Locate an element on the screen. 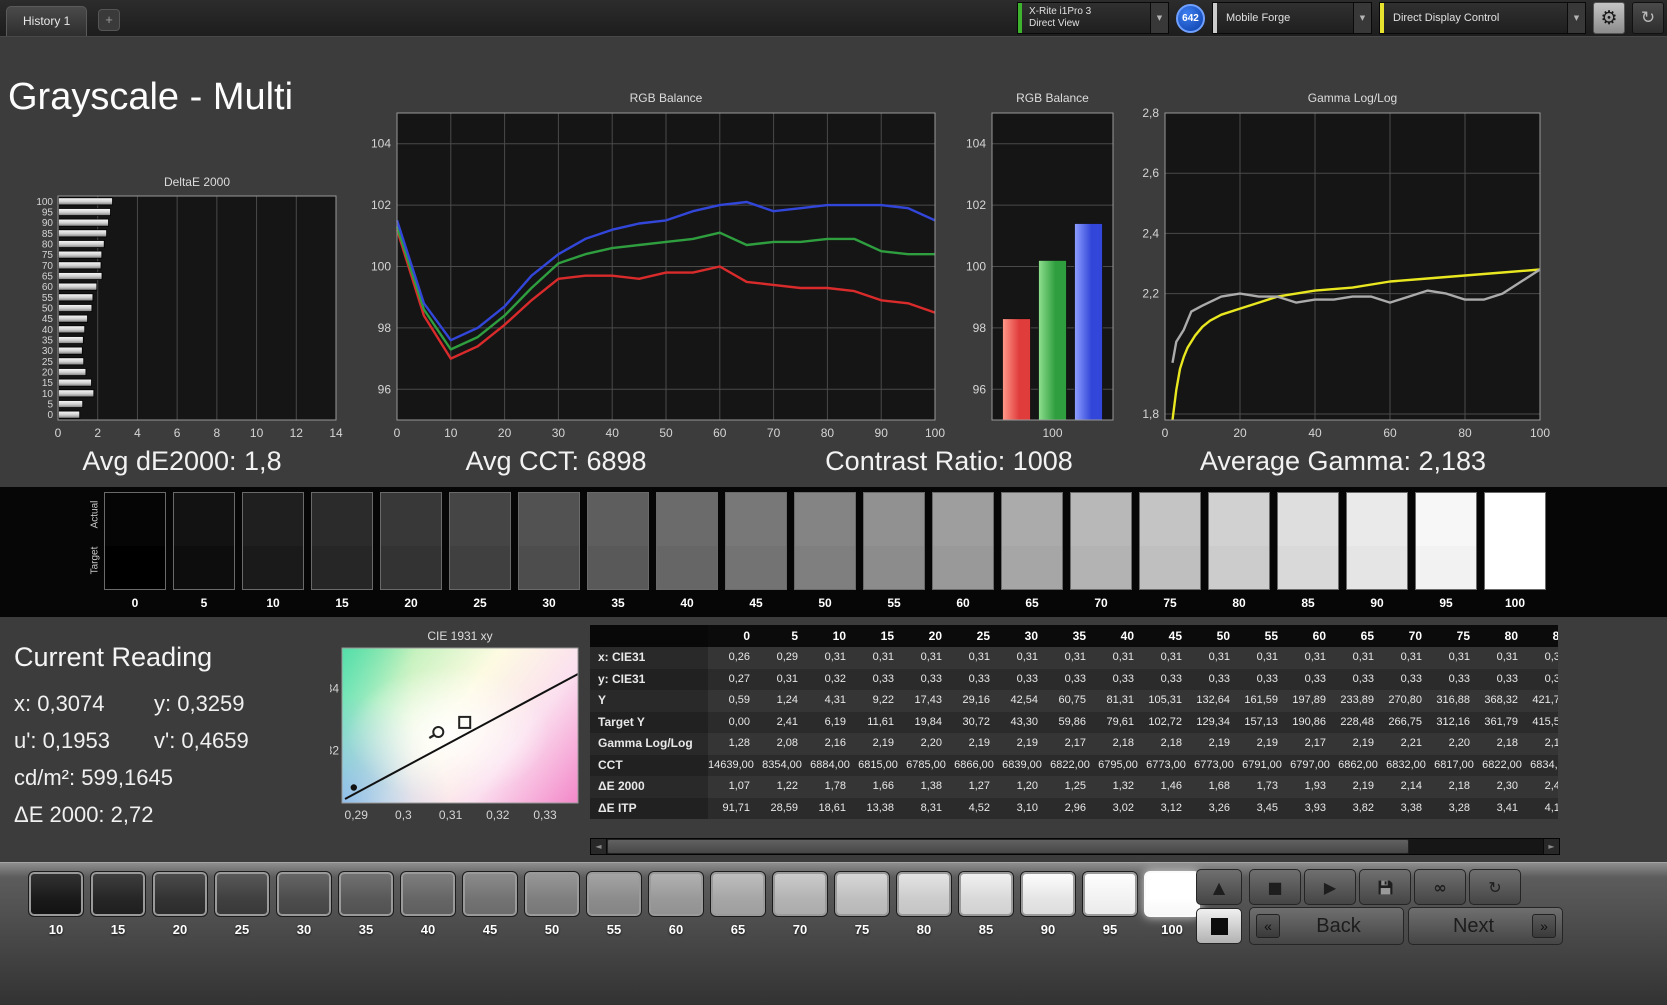  table-horizontal-scrollbar: ◄ ► is located at coordinates (1075, 846).